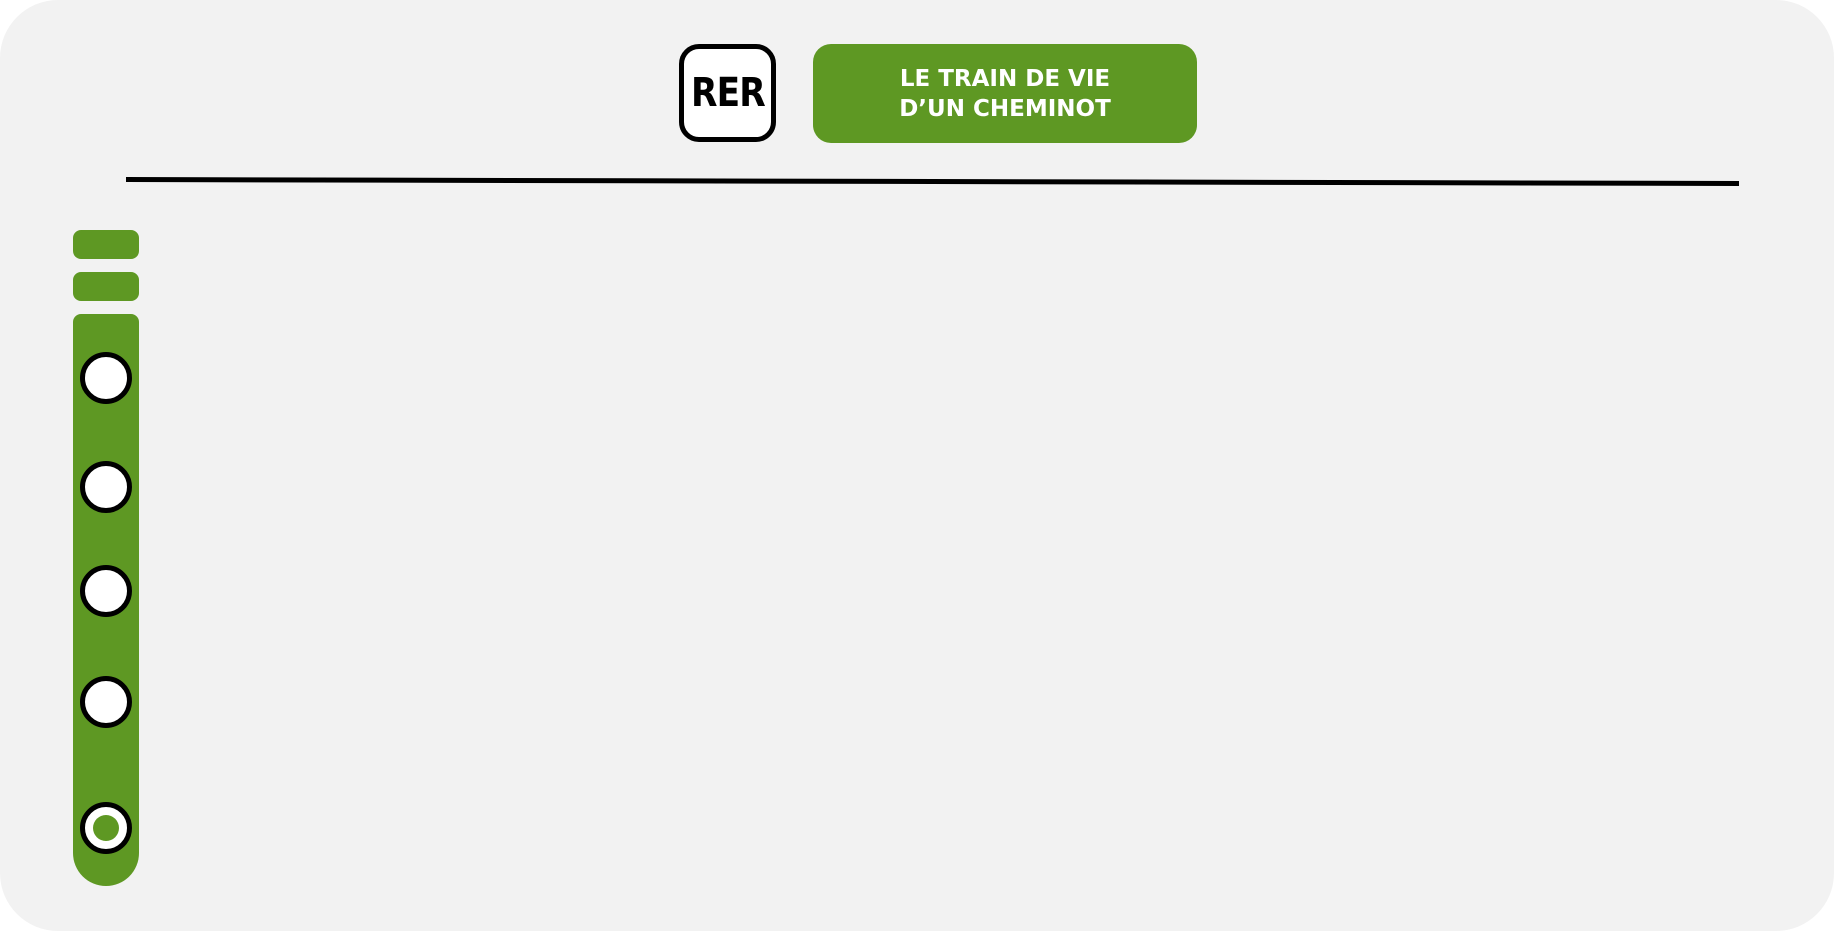 This screenshot has width=1834, height=931. I want to click on header-divider, so click(932, 181).